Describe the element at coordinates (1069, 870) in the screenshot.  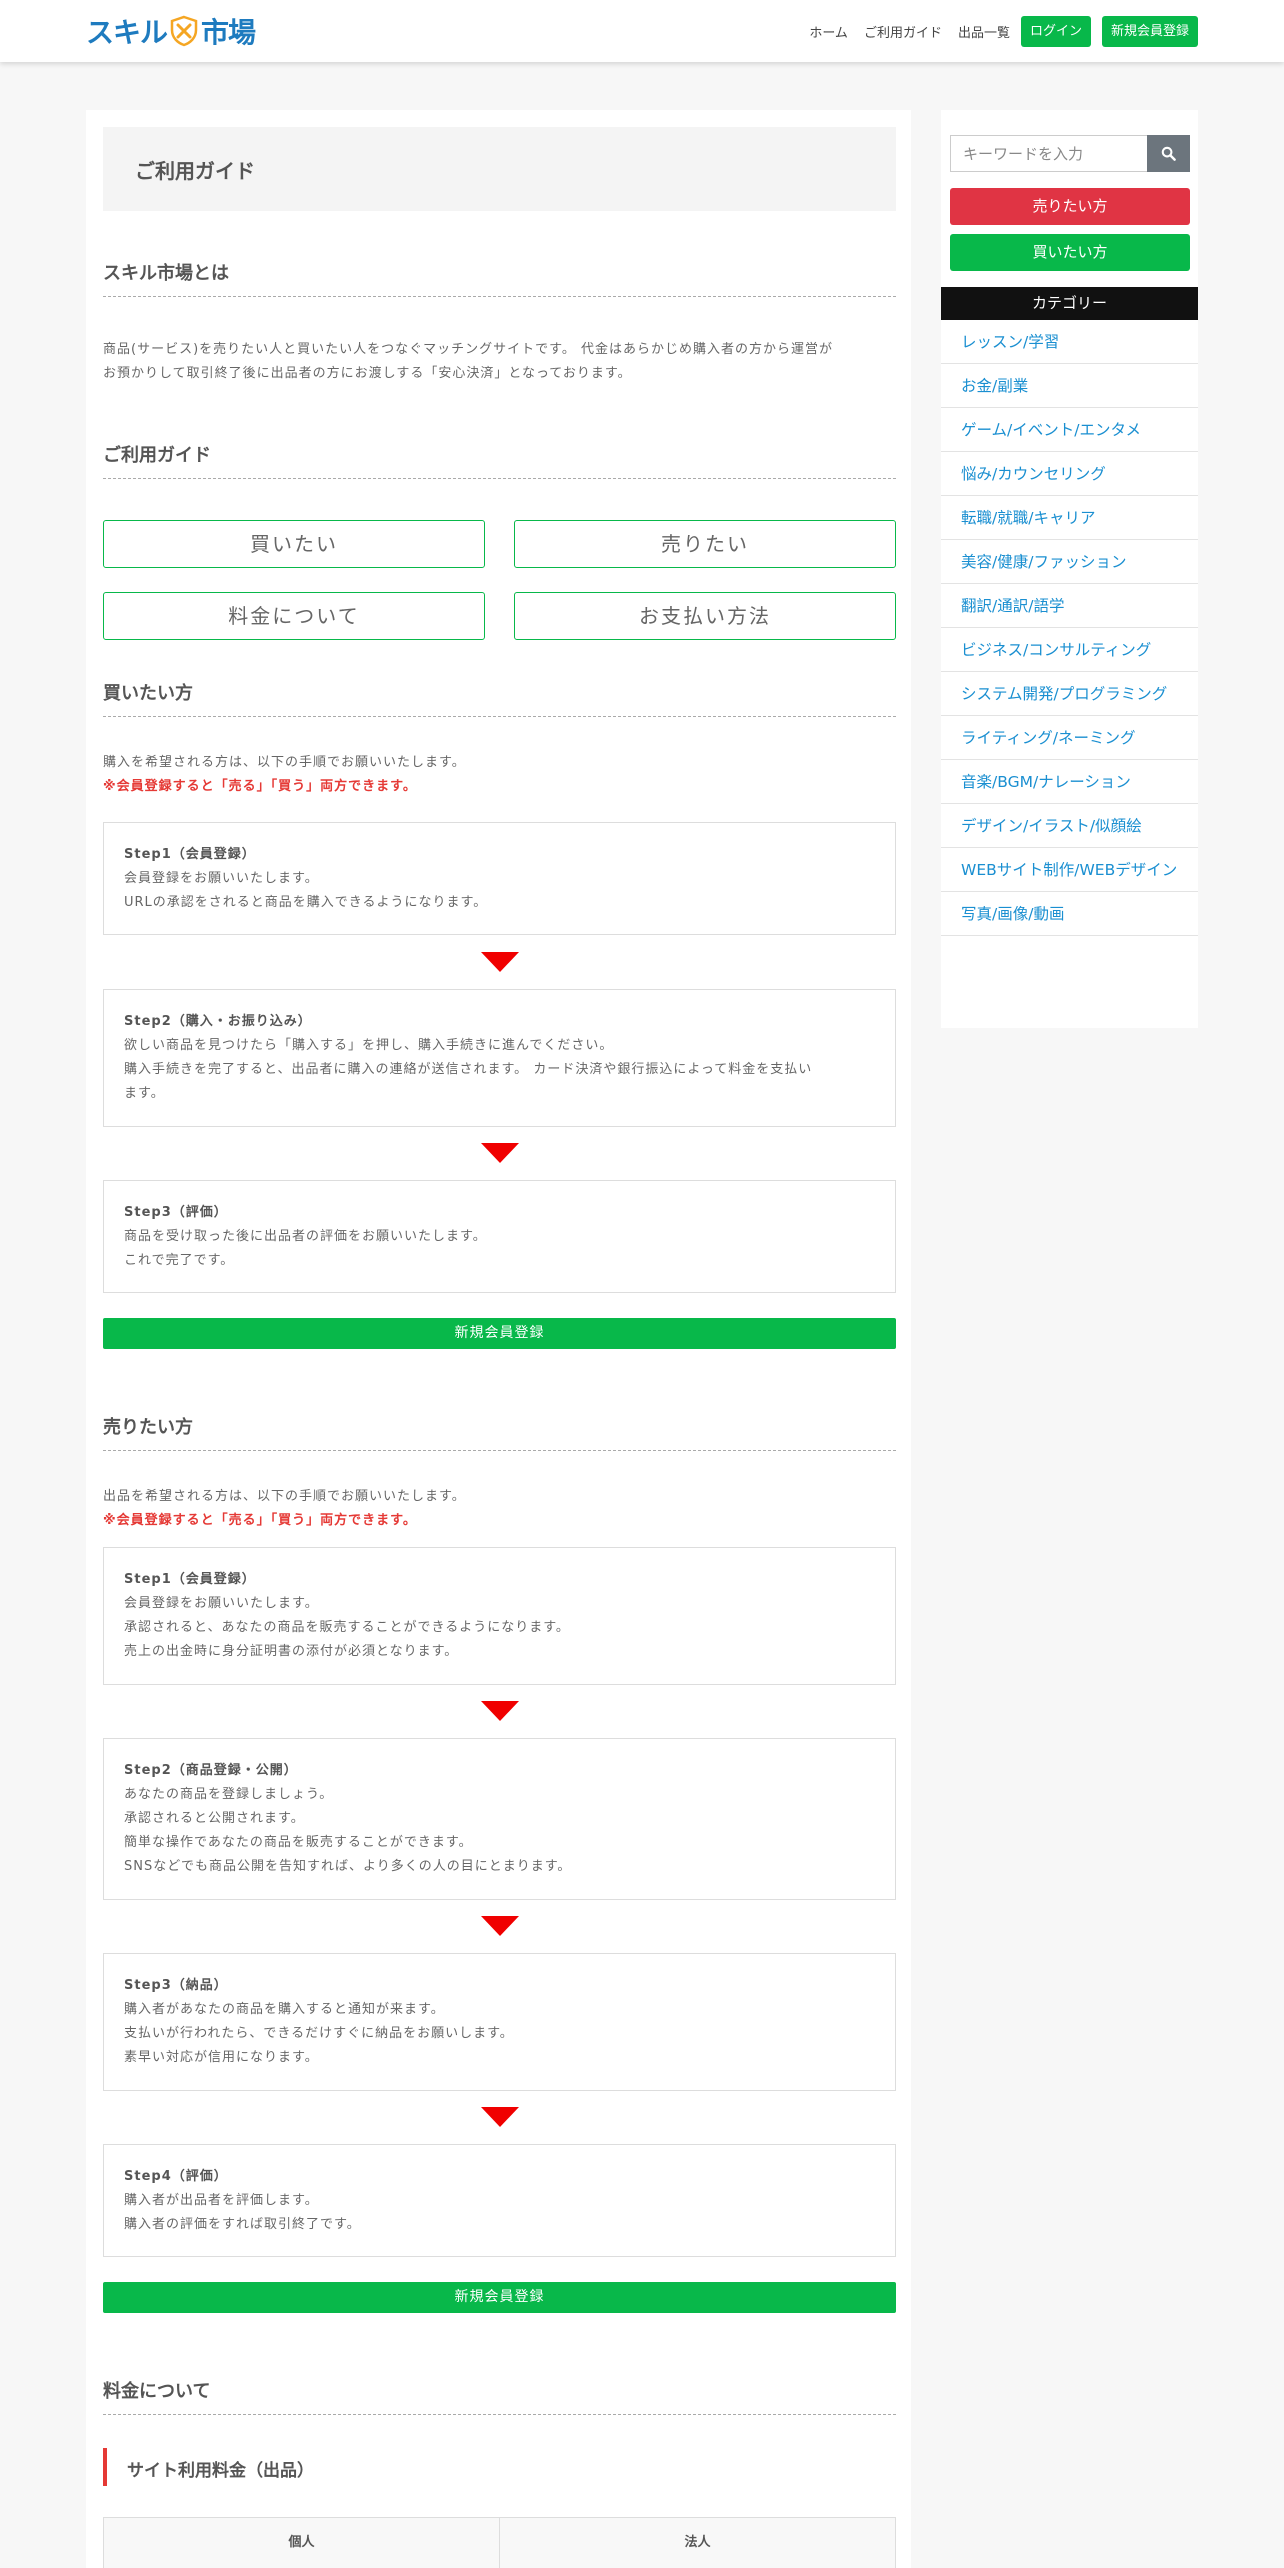
I see `category-item-web: WEBサイト制作/WEBデザイン` at that location.